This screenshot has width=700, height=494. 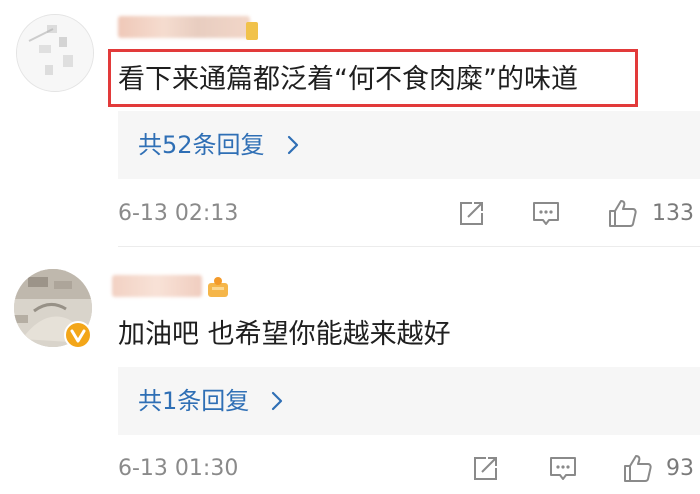 I want to click on avatar-image, so click(x=55, y=53).